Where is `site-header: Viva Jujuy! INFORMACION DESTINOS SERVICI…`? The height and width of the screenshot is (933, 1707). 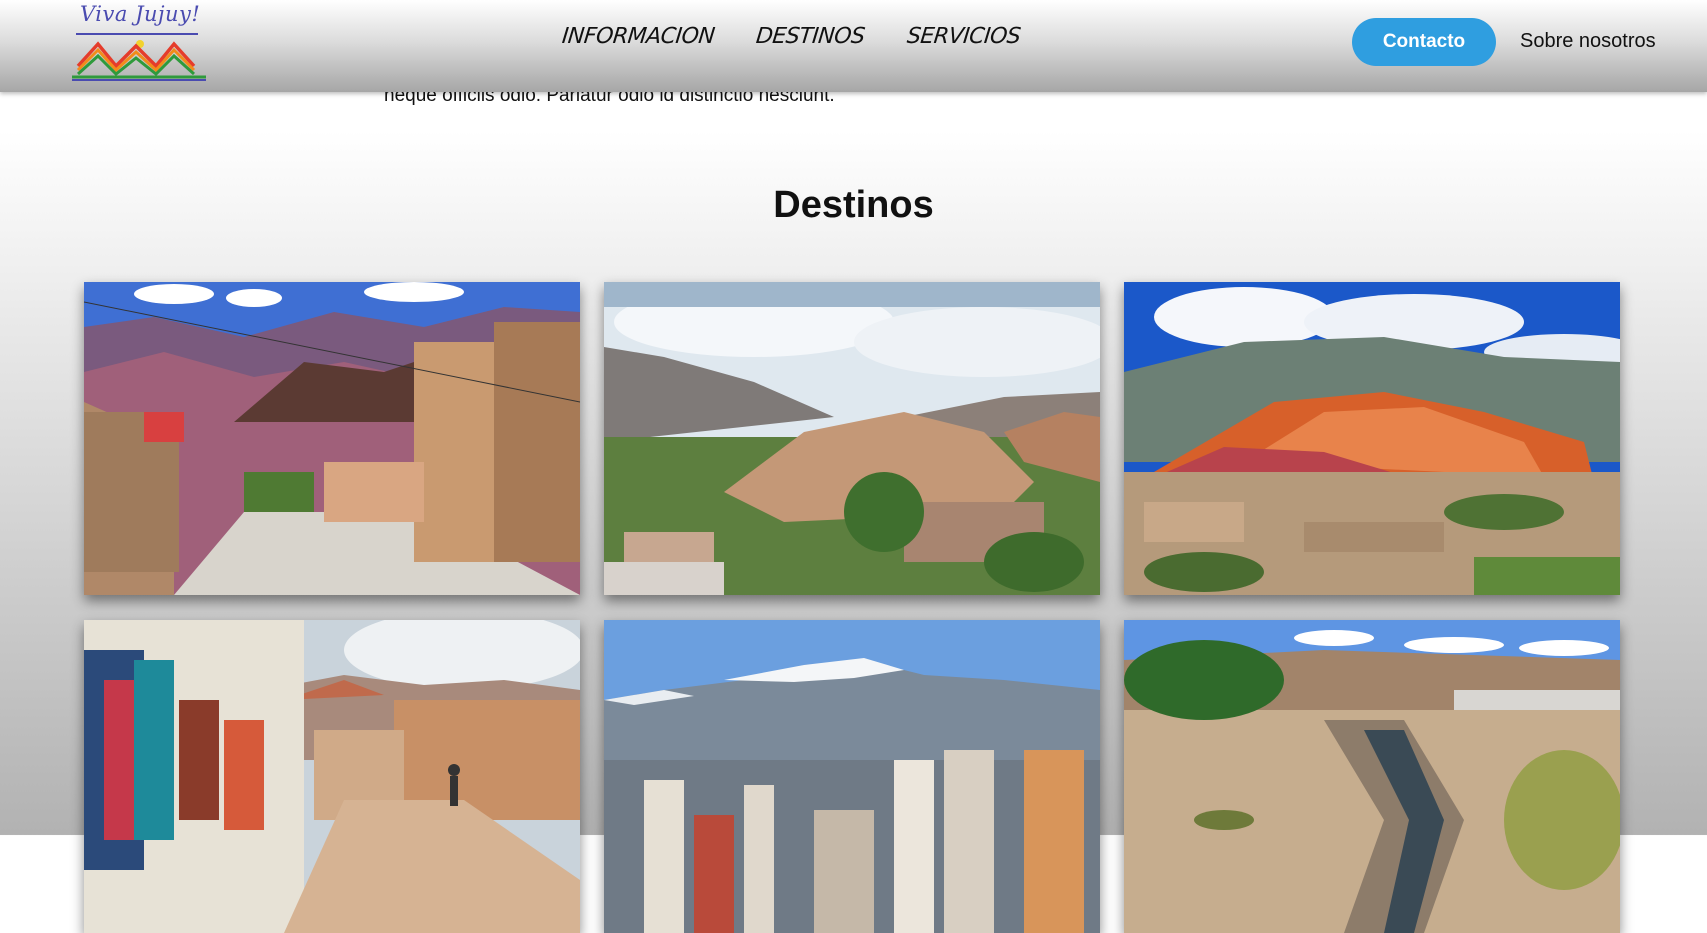 site-header: Viva Jujuy! INFORMACION DESTINOS SERVICI… is located at coordinates (853, 46).